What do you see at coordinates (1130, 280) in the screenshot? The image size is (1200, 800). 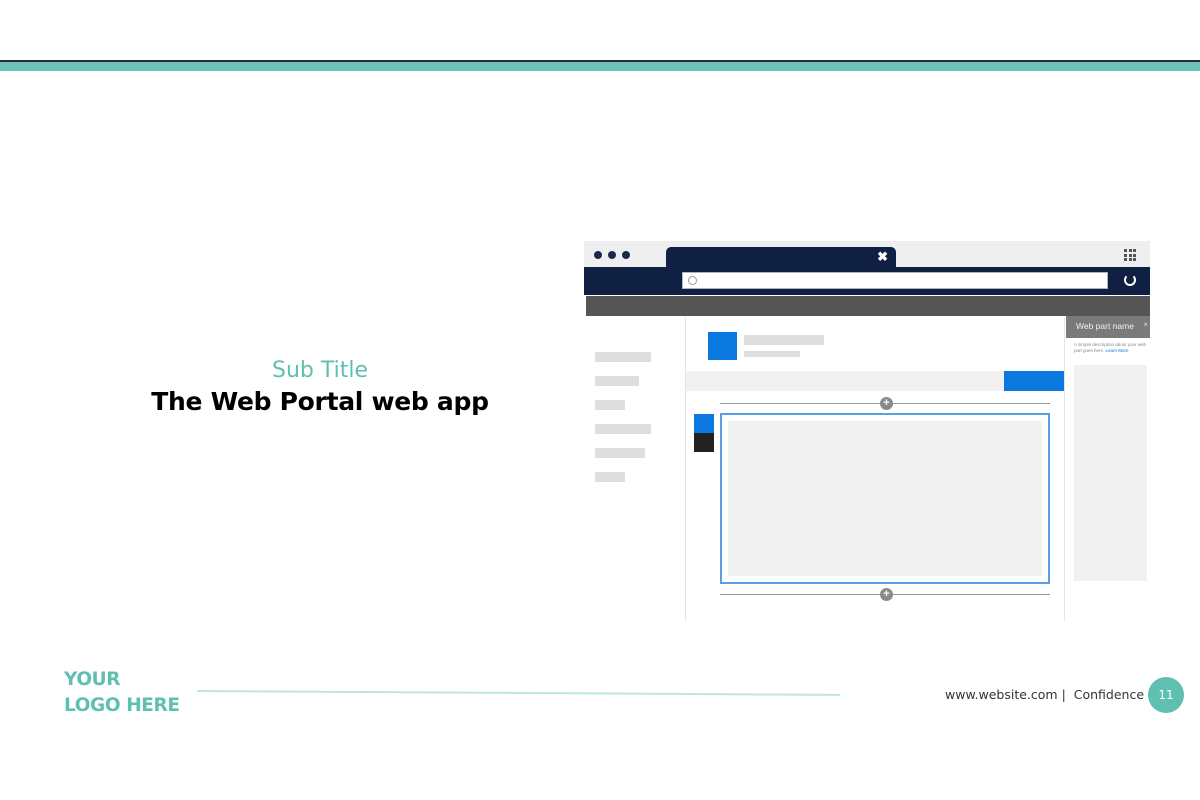 I see `refresh-icon` at bounding box center [1130, 280].